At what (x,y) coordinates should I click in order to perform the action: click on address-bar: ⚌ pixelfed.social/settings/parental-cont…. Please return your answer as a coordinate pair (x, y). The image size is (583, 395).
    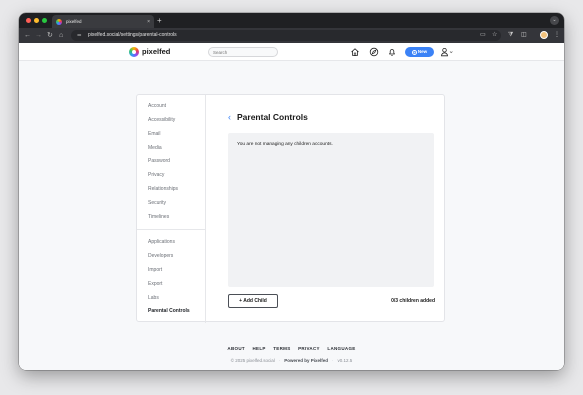
    Looking at the image, I should click on (286, 35).